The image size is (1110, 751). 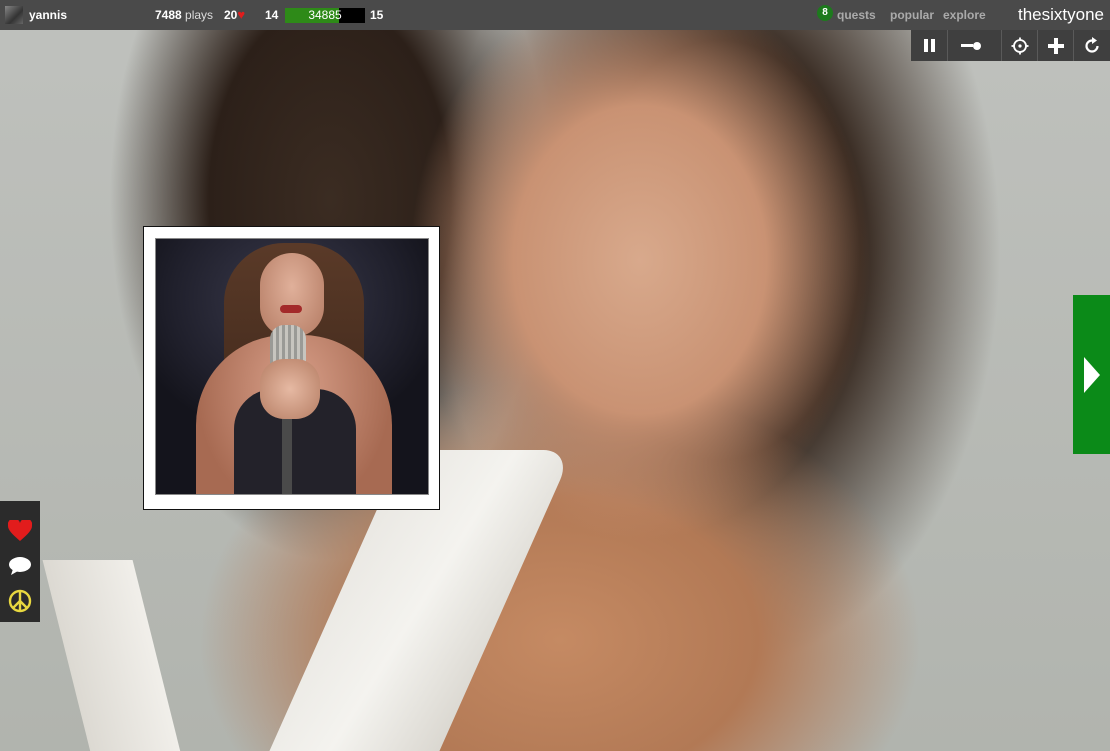 I want to click on plus-icon, so click(x=1055, y=45).